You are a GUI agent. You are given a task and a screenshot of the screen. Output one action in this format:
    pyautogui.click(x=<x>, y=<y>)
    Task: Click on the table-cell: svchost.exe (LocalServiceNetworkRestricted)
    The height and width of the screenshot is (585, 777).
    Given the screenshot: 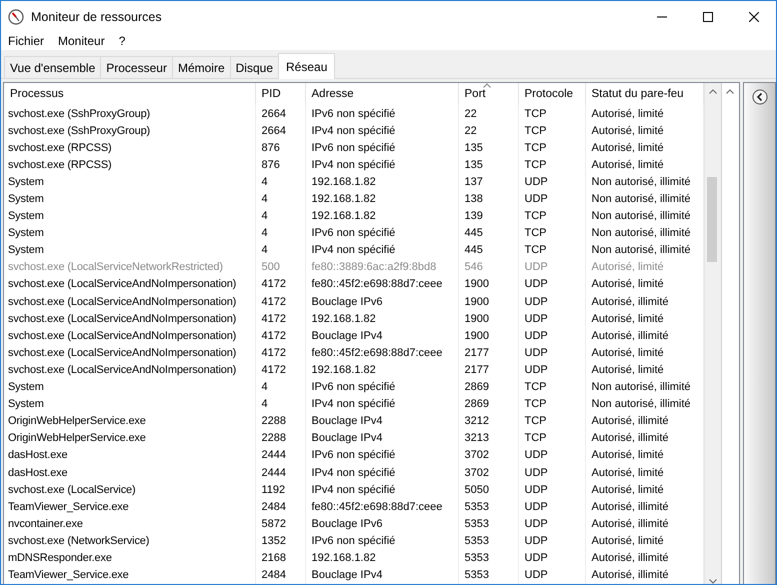 What is the action you would take?
    pyautogui.click(x=129, y=267)
    